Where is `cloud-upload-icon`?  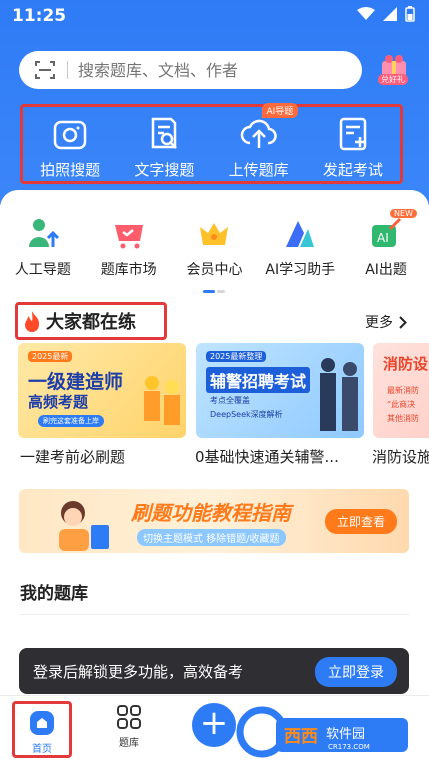
cloud-upload-icon is located at coordinates (258, 133).